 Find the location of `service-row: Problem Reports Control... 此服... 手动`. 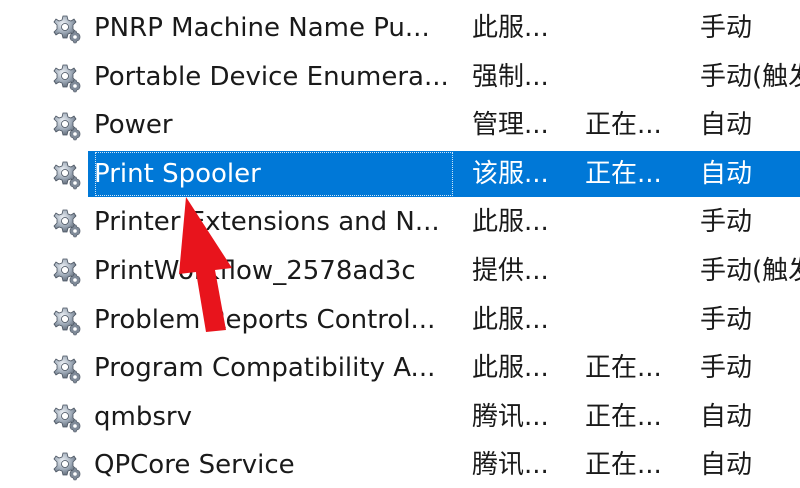

service-row: Problem Reports Control... 此服... 手动 is located at coordinates (400, 320).